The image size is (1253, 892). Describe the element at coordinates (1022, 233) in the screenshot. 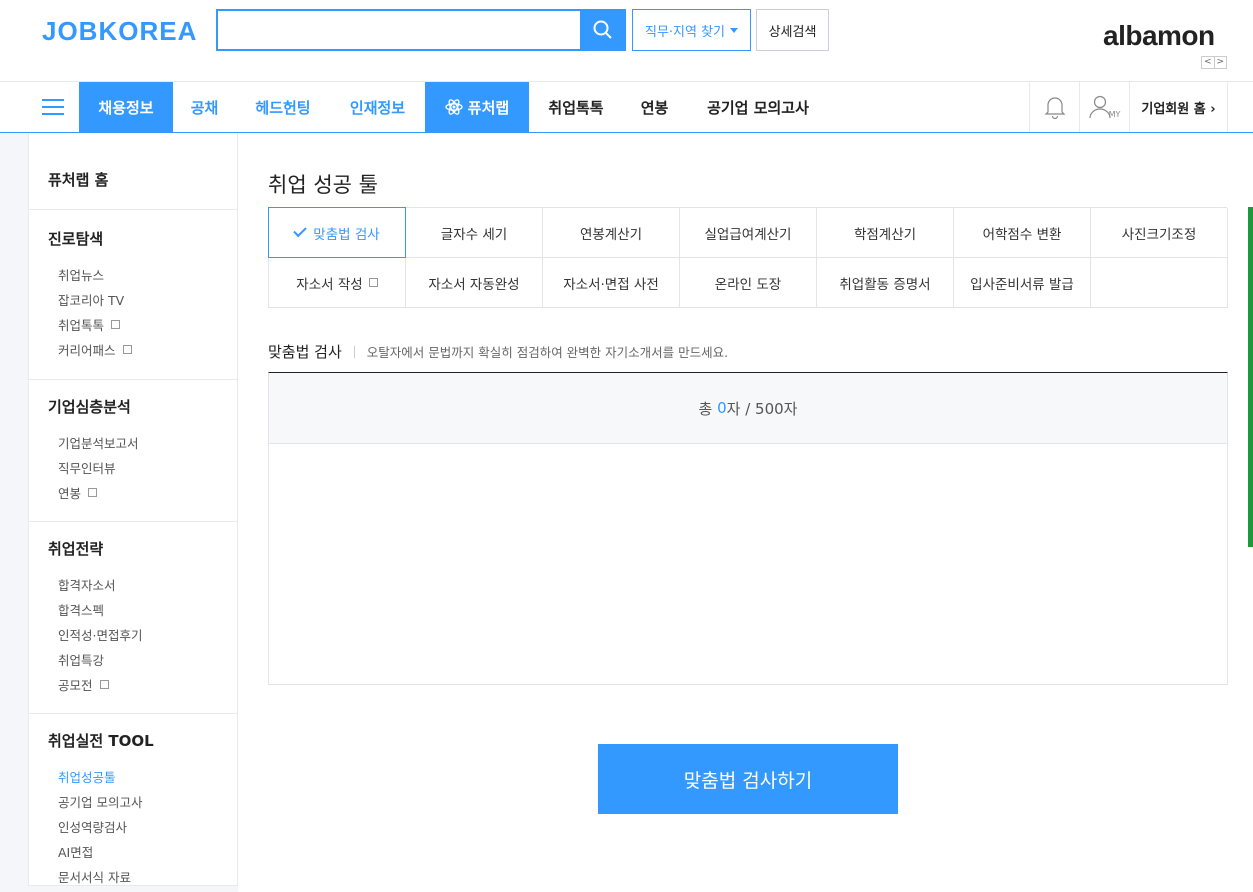

I see `tab-lang-score-convert: 어학점수 변환` at that location.